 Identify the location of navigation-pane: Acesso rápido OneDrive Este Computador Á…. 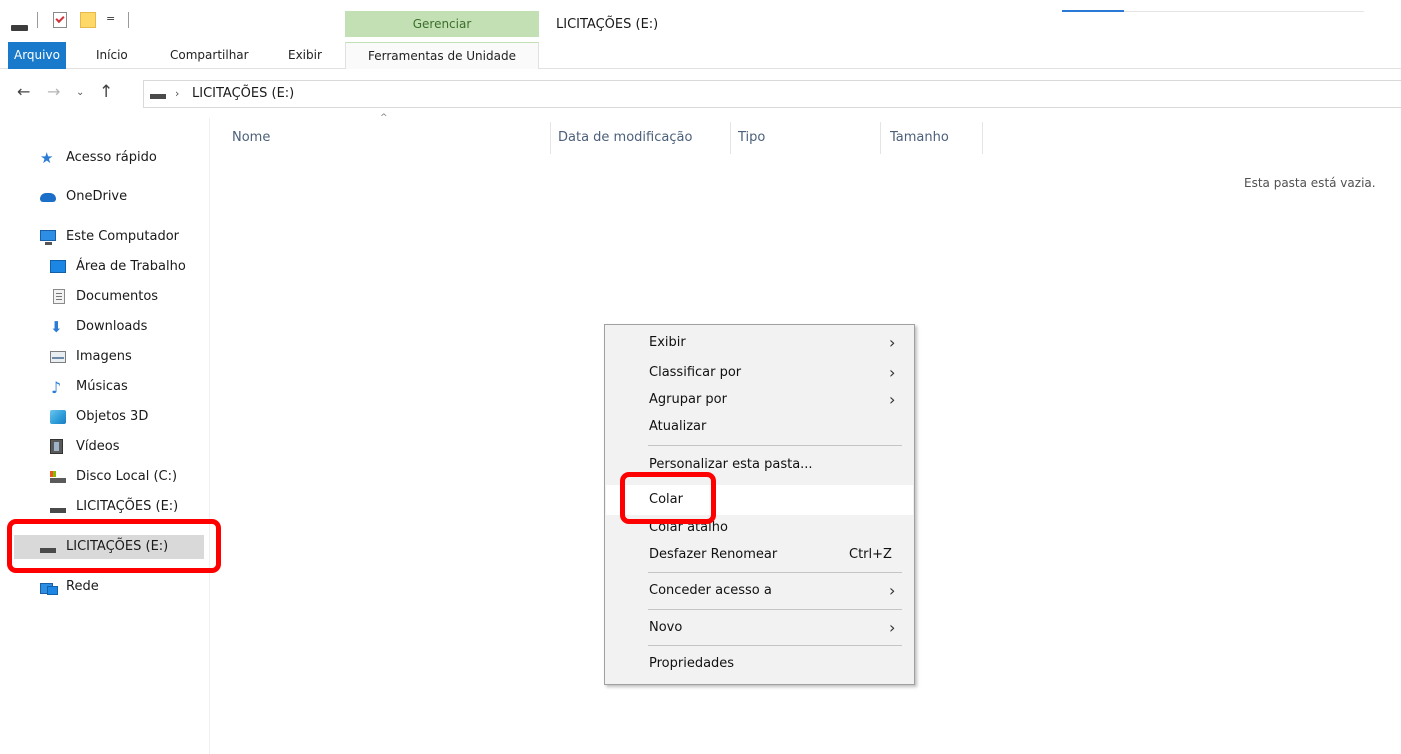
(105, 436).